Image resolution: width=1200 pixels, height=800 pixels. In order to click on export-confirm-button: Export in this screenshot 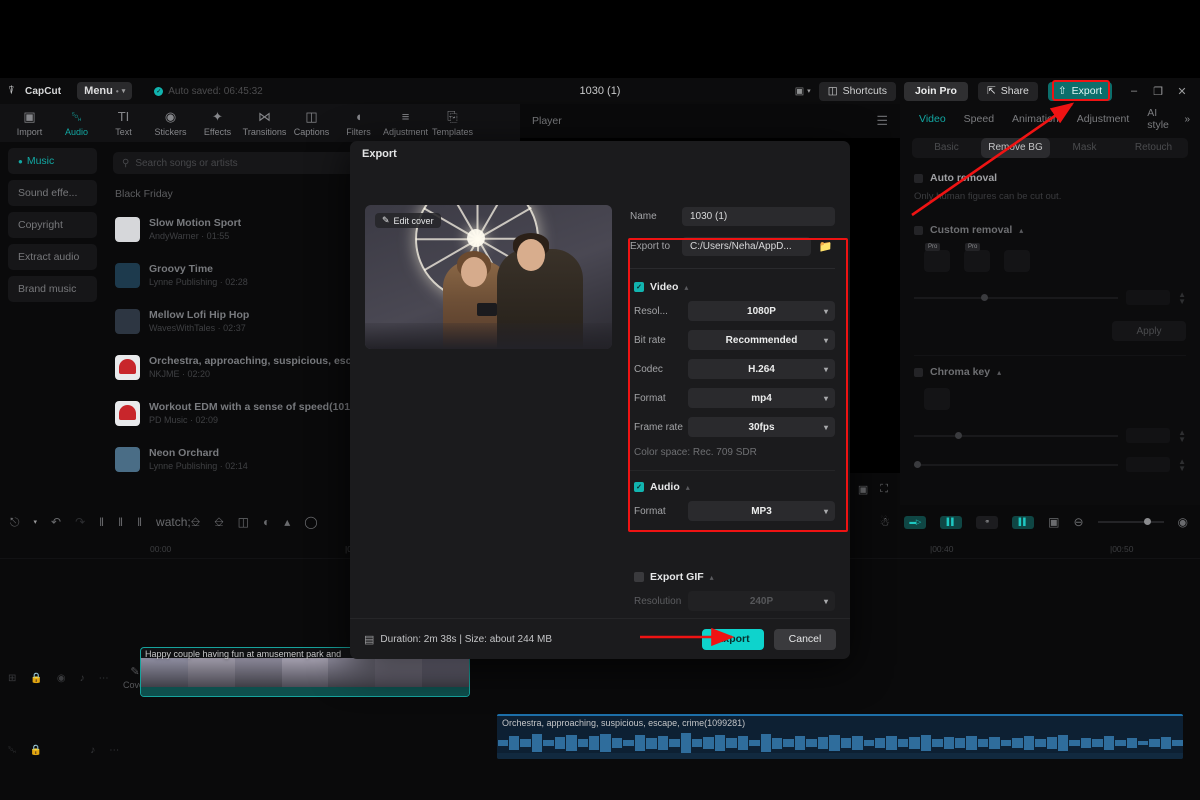, I will do `click(733, 639)`.